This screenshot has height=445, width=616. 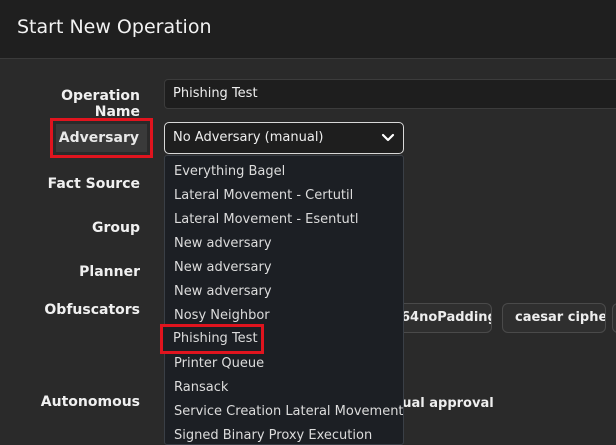 I want to click on obfuscator-caesar-cipher-button: caesar cipher, so click(x=554, y=318).